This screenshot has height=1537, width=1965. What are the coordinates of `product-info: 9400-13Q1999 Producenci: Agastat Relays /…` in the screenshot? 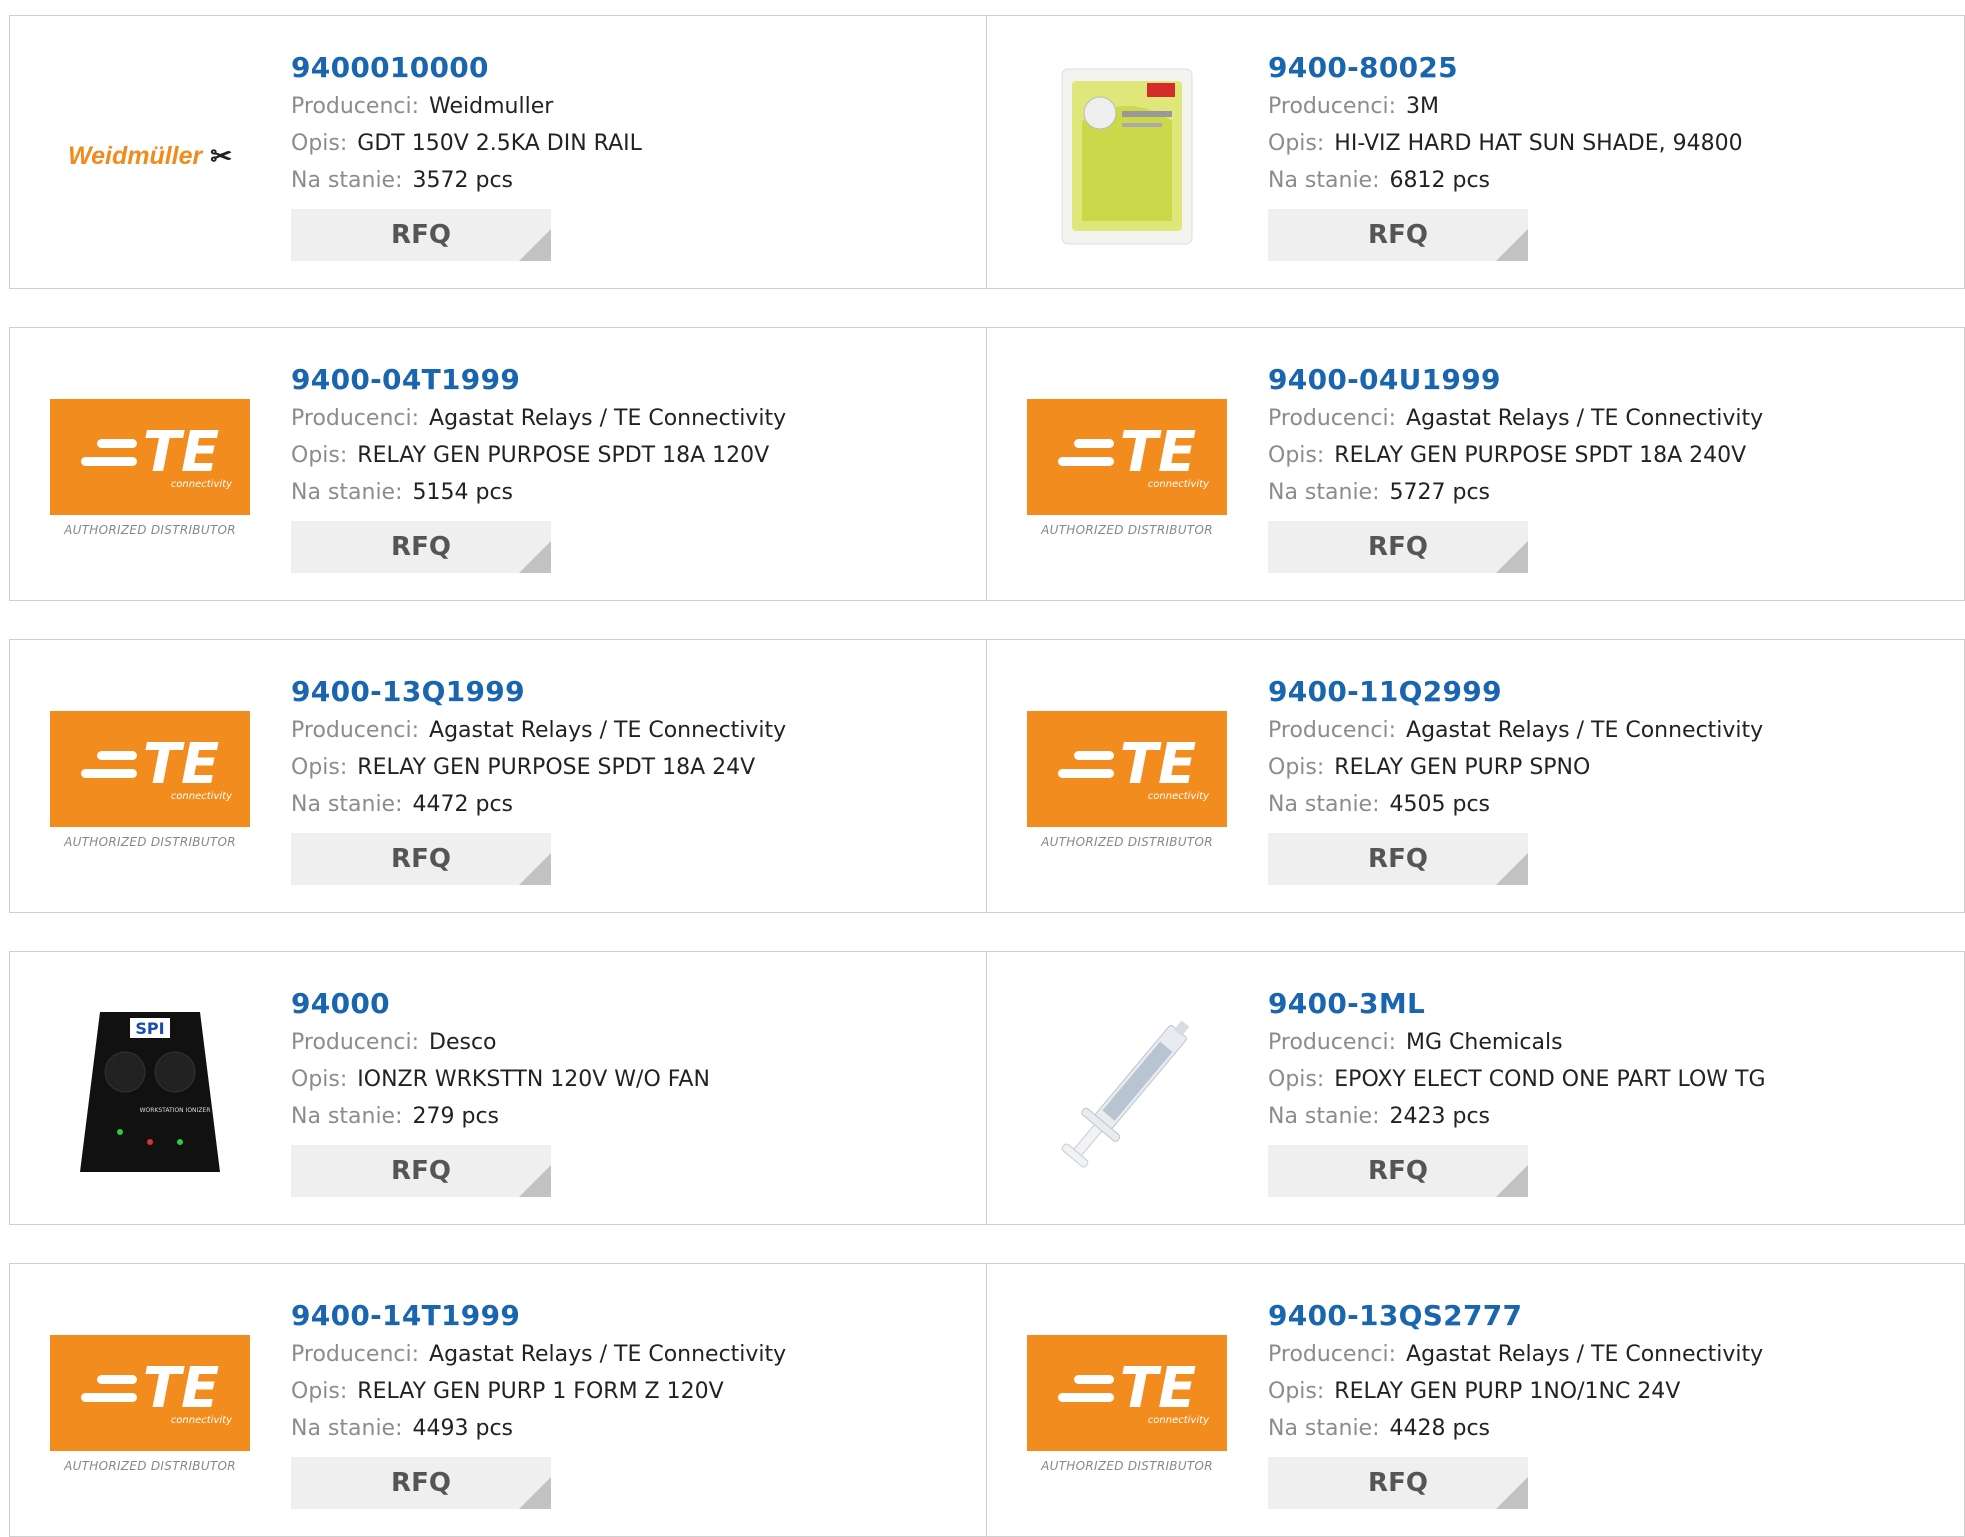 It's located at (538, 778).